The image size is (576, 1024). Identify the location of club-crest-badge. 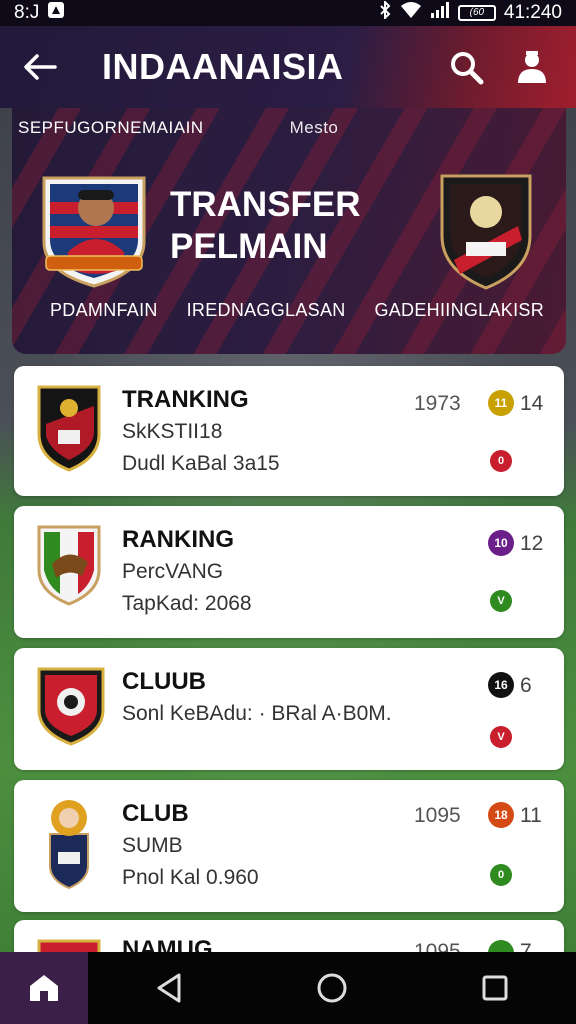
(486, 233).